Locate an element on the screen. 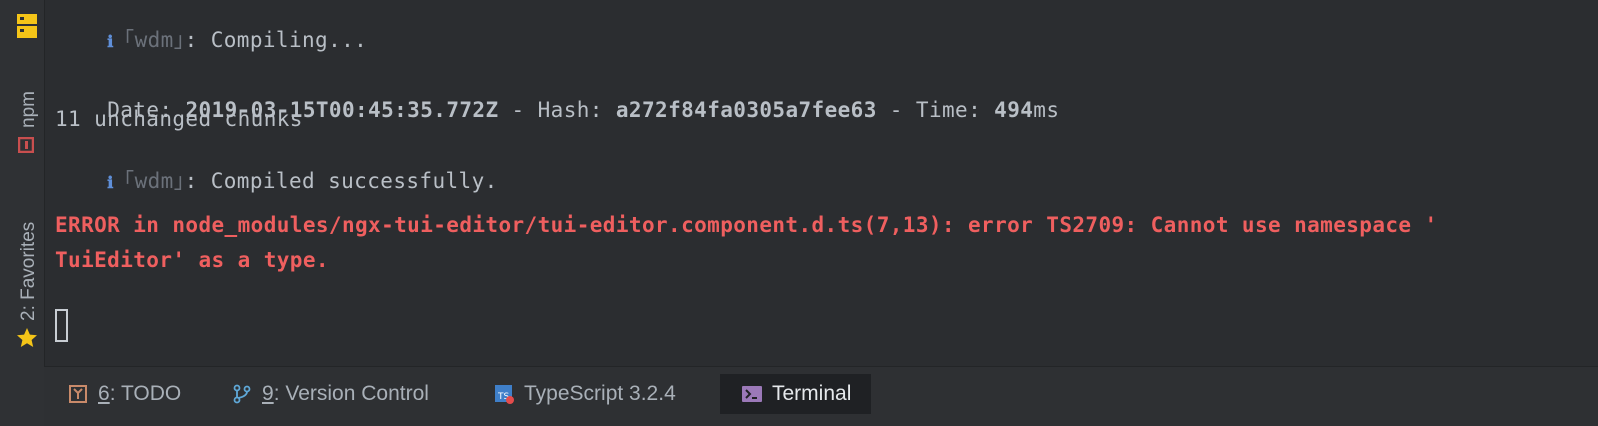  branch-icon is located at coordinates (242, 394).